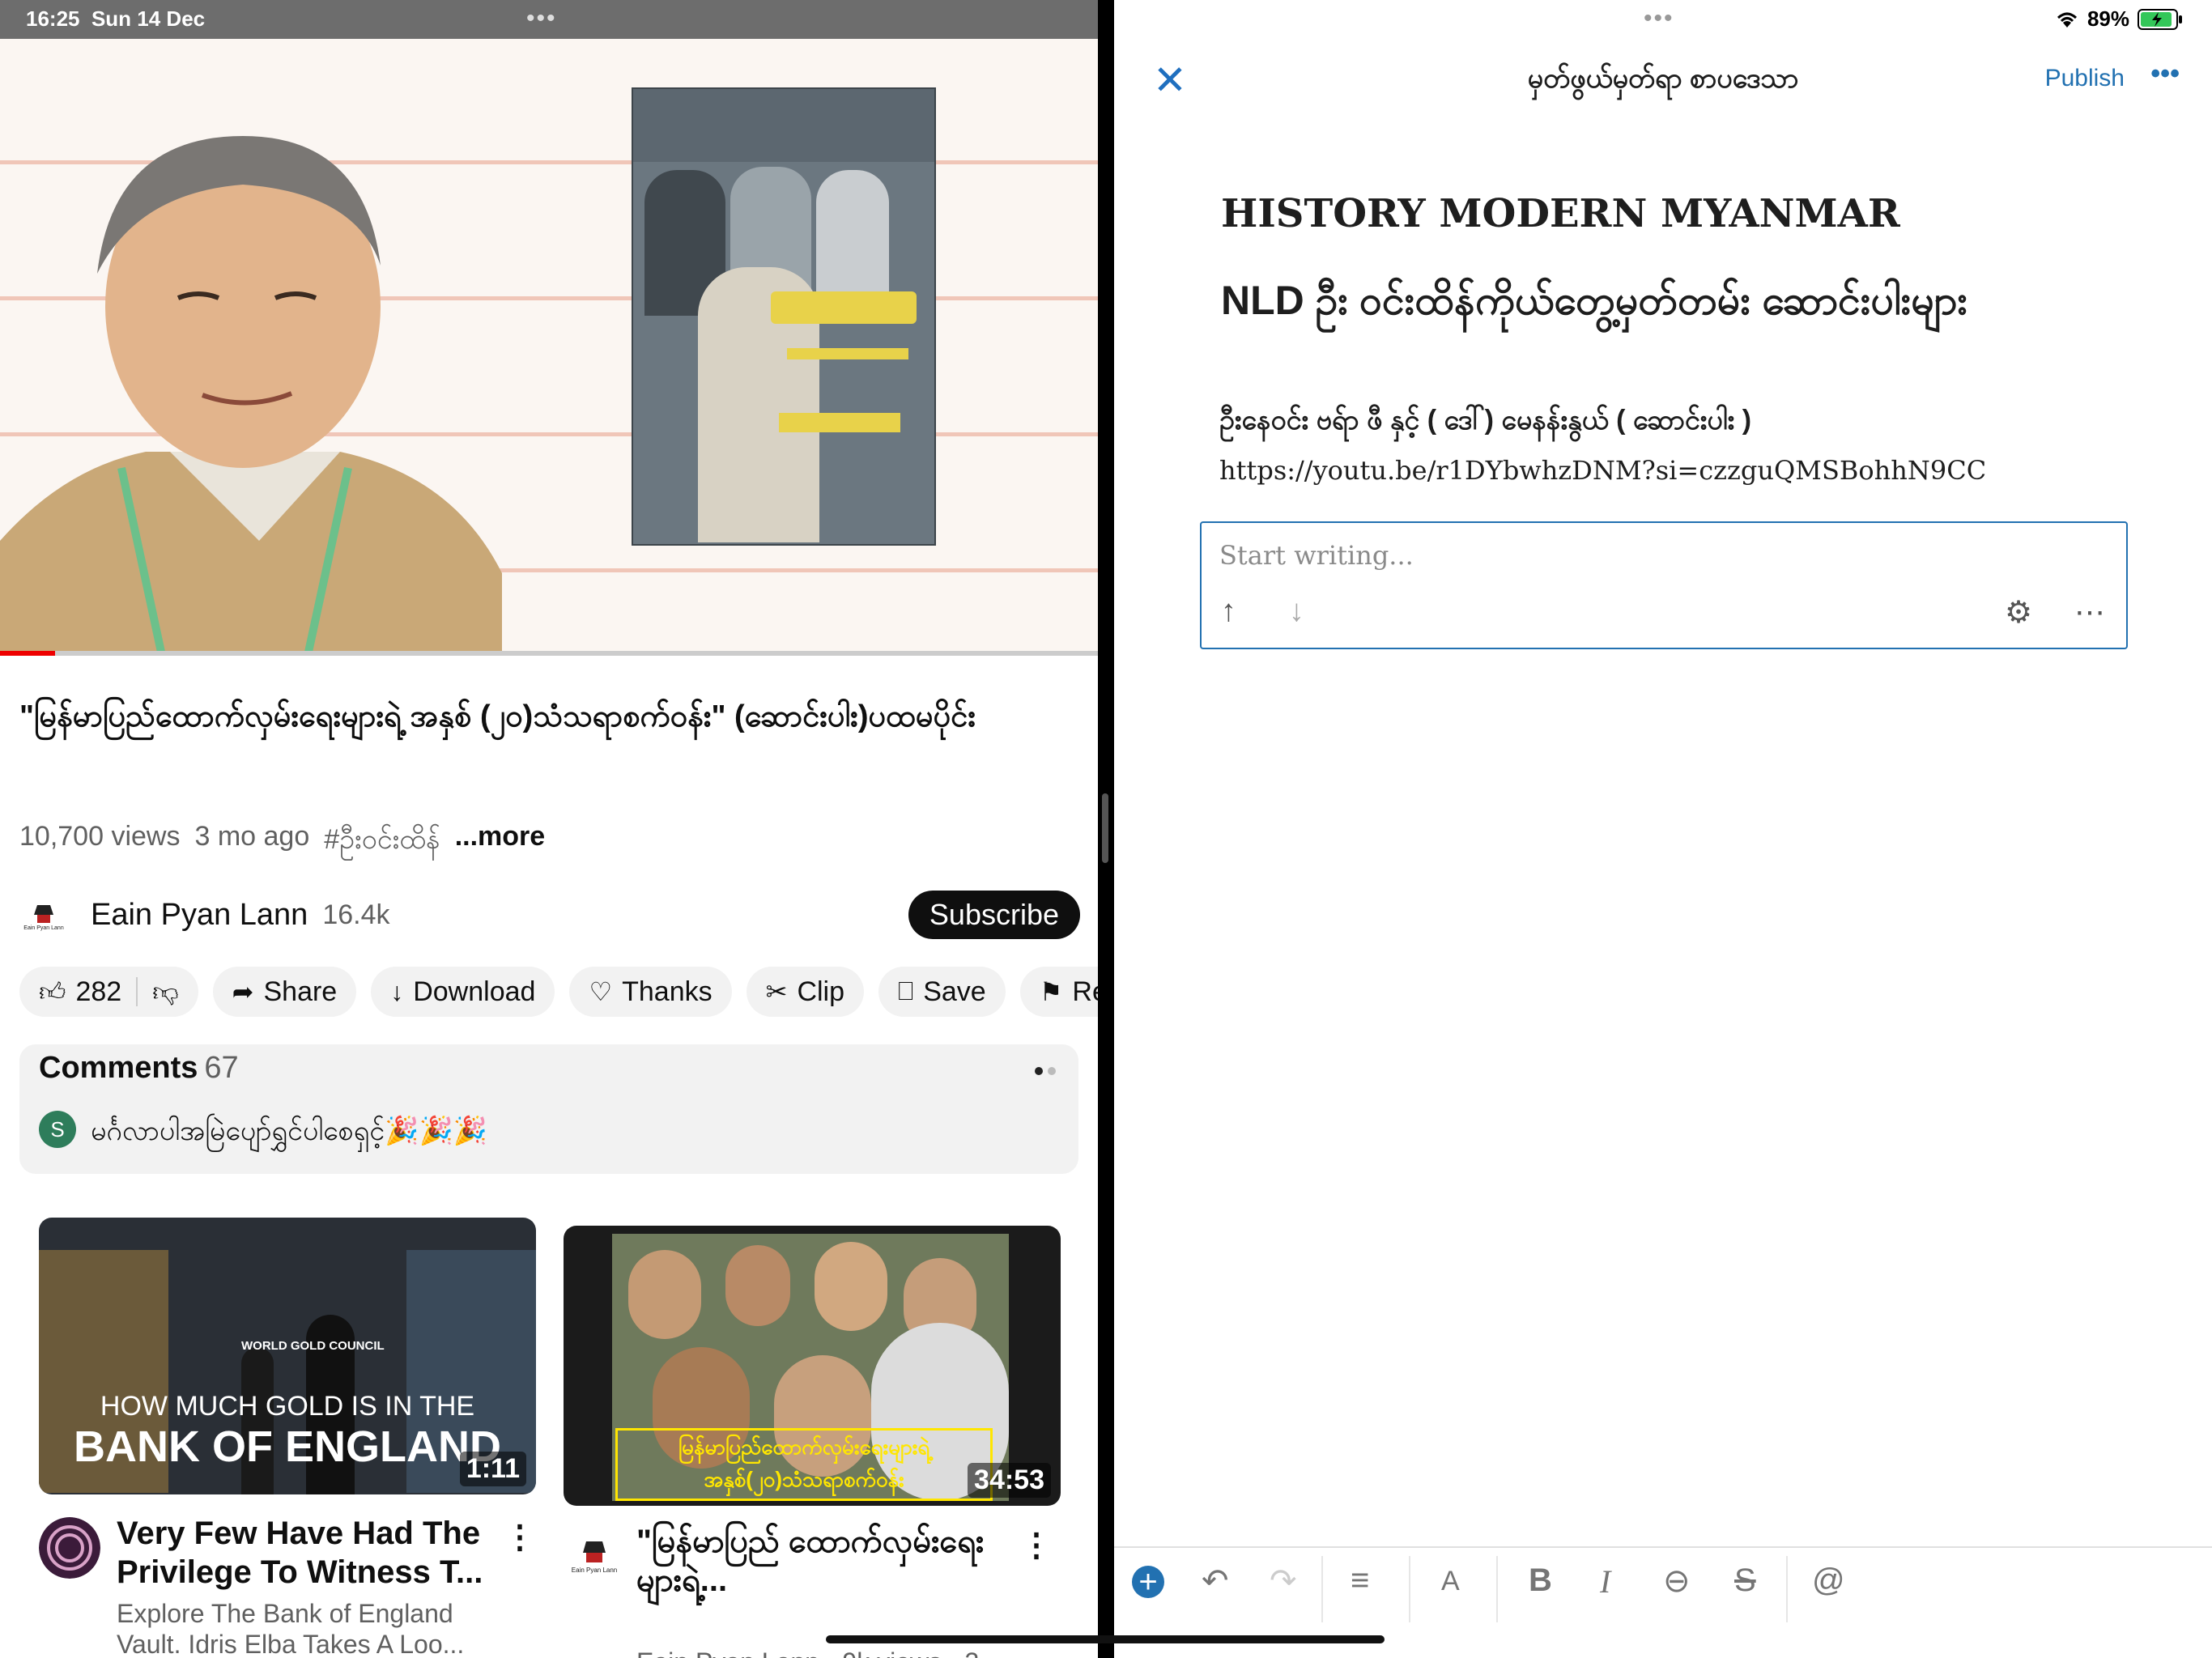 This screenshot has height=1658, width=2212. What do you see at coordinates (668, 991) in the screenshot?
I see `thanks-label: Thanks` at bounding box center [668, 991].